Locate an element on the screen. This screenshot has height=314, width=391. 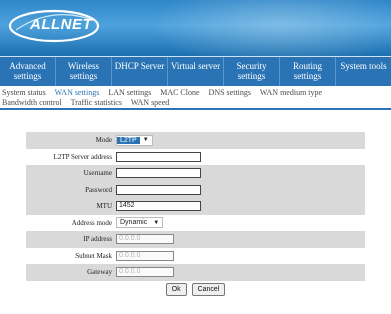
mtu-input: 1452 is located at coordinates (158, 206).